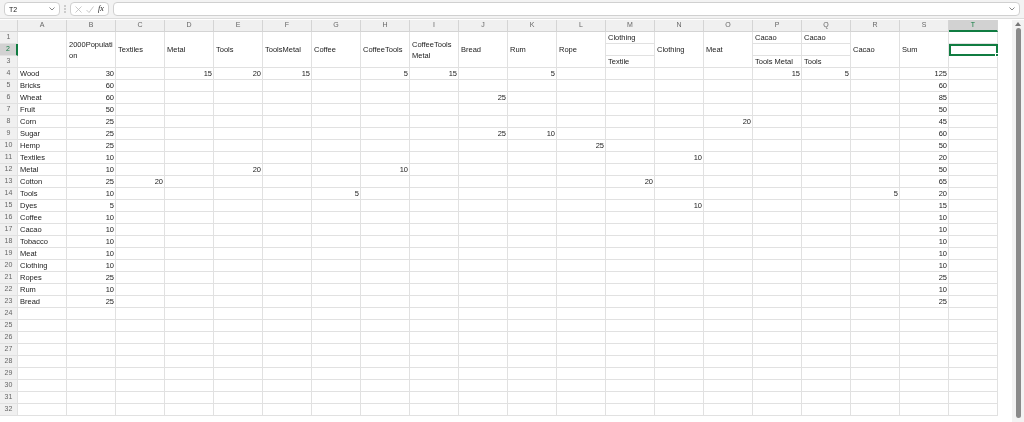 Image resolution: width=1024 pixels, height=422 pixels. I want to click on insert-function-button: fx, so click(101, 9).